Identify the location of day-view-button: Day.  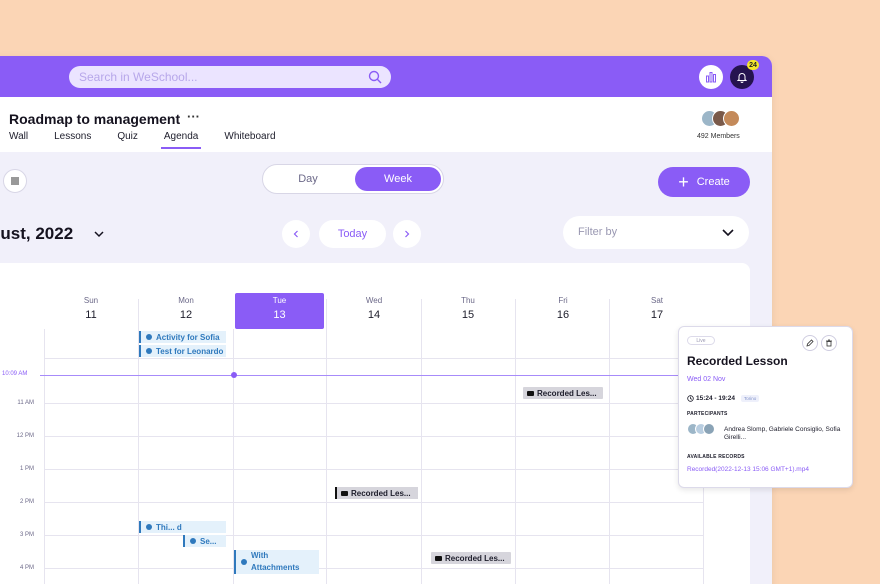
(308, 179).